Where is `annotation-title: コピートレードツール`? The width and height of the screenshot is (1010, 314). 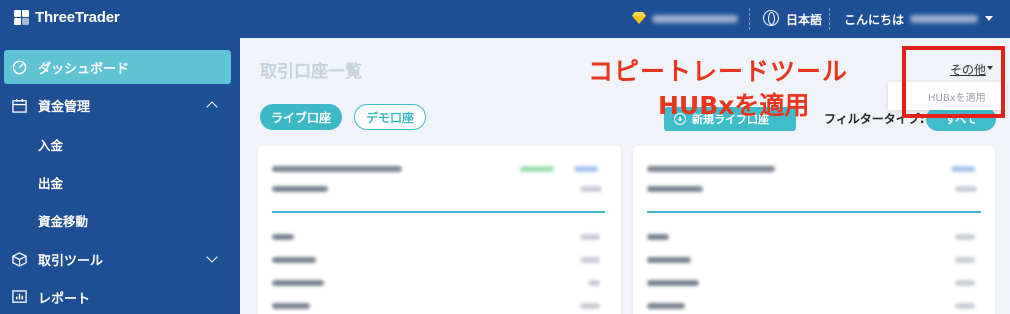 annotation-title: コピートレードツール is located at coordinates (718, 71).